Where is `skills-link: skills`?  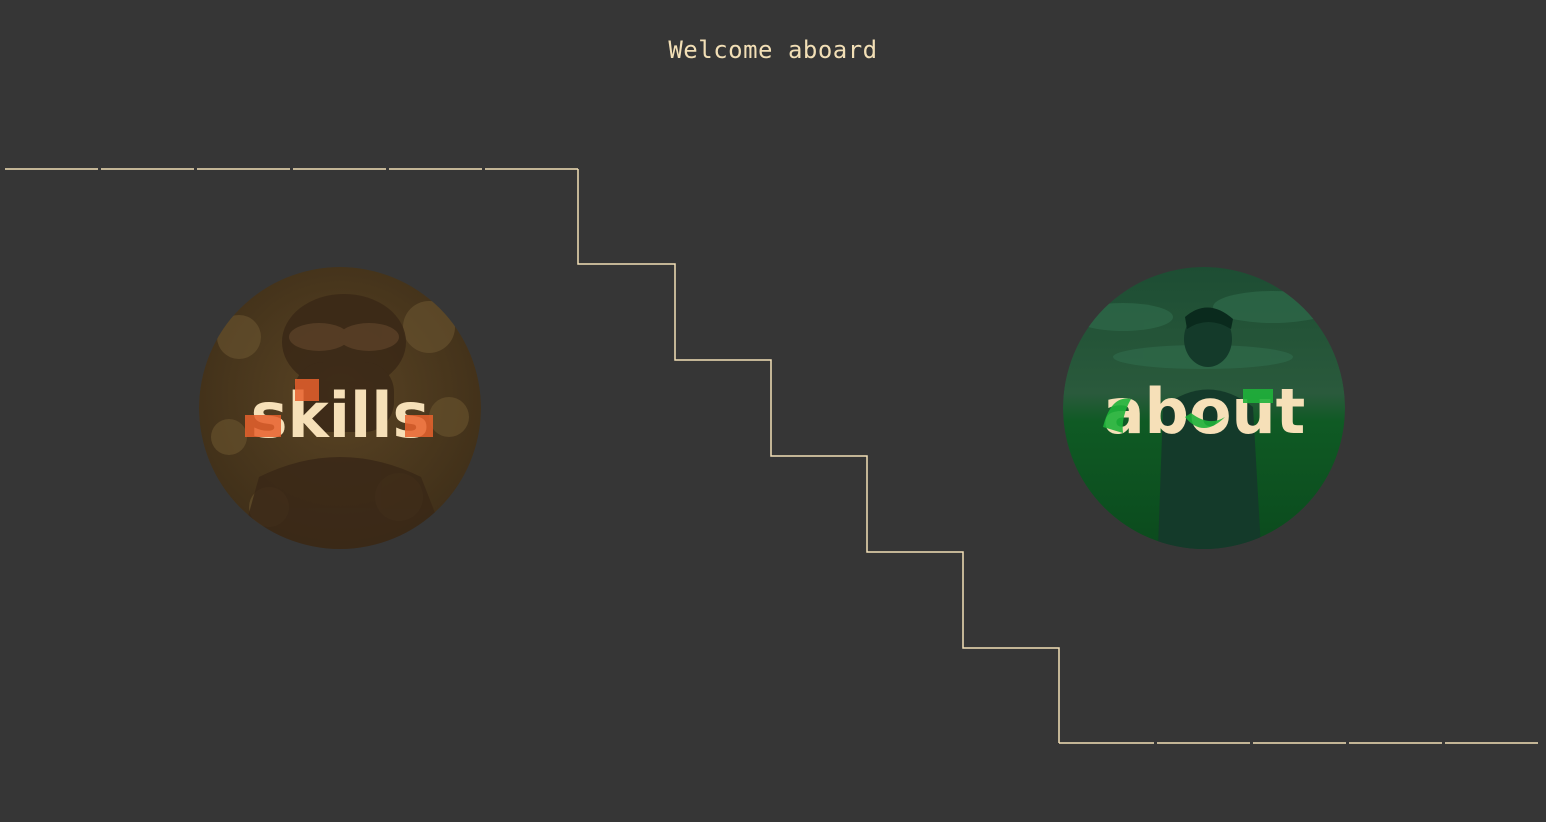 skills-link: skills is located at coordinates (340, 408).